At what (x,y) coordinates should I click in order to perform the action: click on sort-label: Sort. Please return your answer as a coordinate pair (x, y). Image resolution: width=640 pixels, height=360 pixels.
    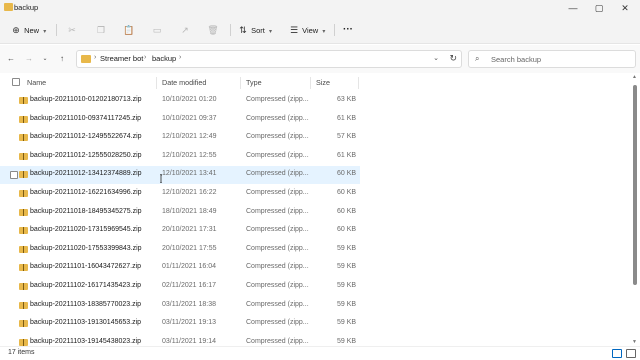
    Looking at the image, I should click on (258, 30).